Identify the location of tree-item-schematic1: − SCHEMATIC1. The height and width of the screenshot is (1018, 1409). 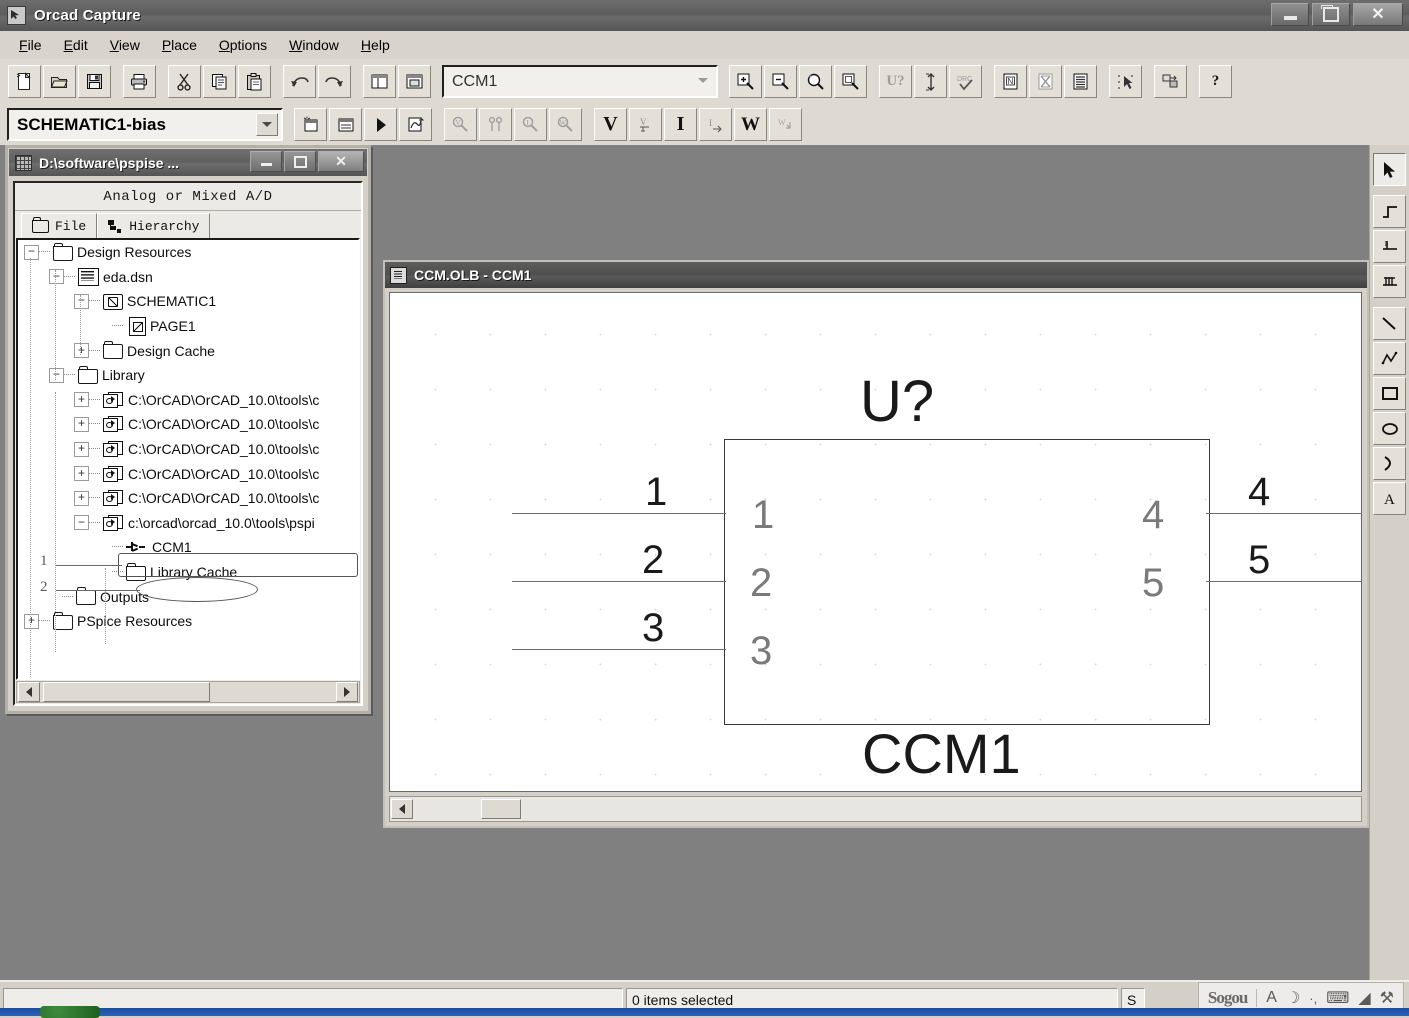
(188, 301).